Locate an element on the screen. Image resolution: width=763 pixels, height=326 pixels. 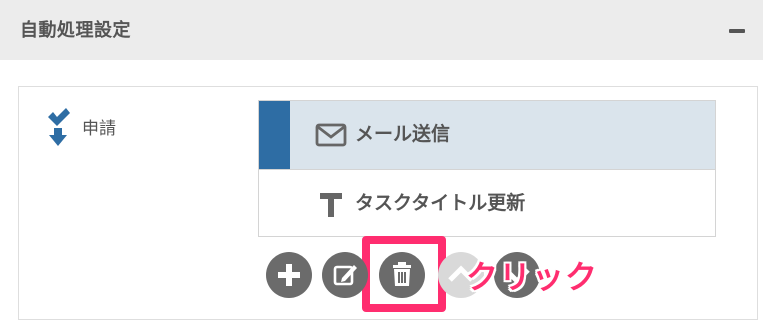
panel-title: 自動処理設定 is located at coordinates (75, 30).